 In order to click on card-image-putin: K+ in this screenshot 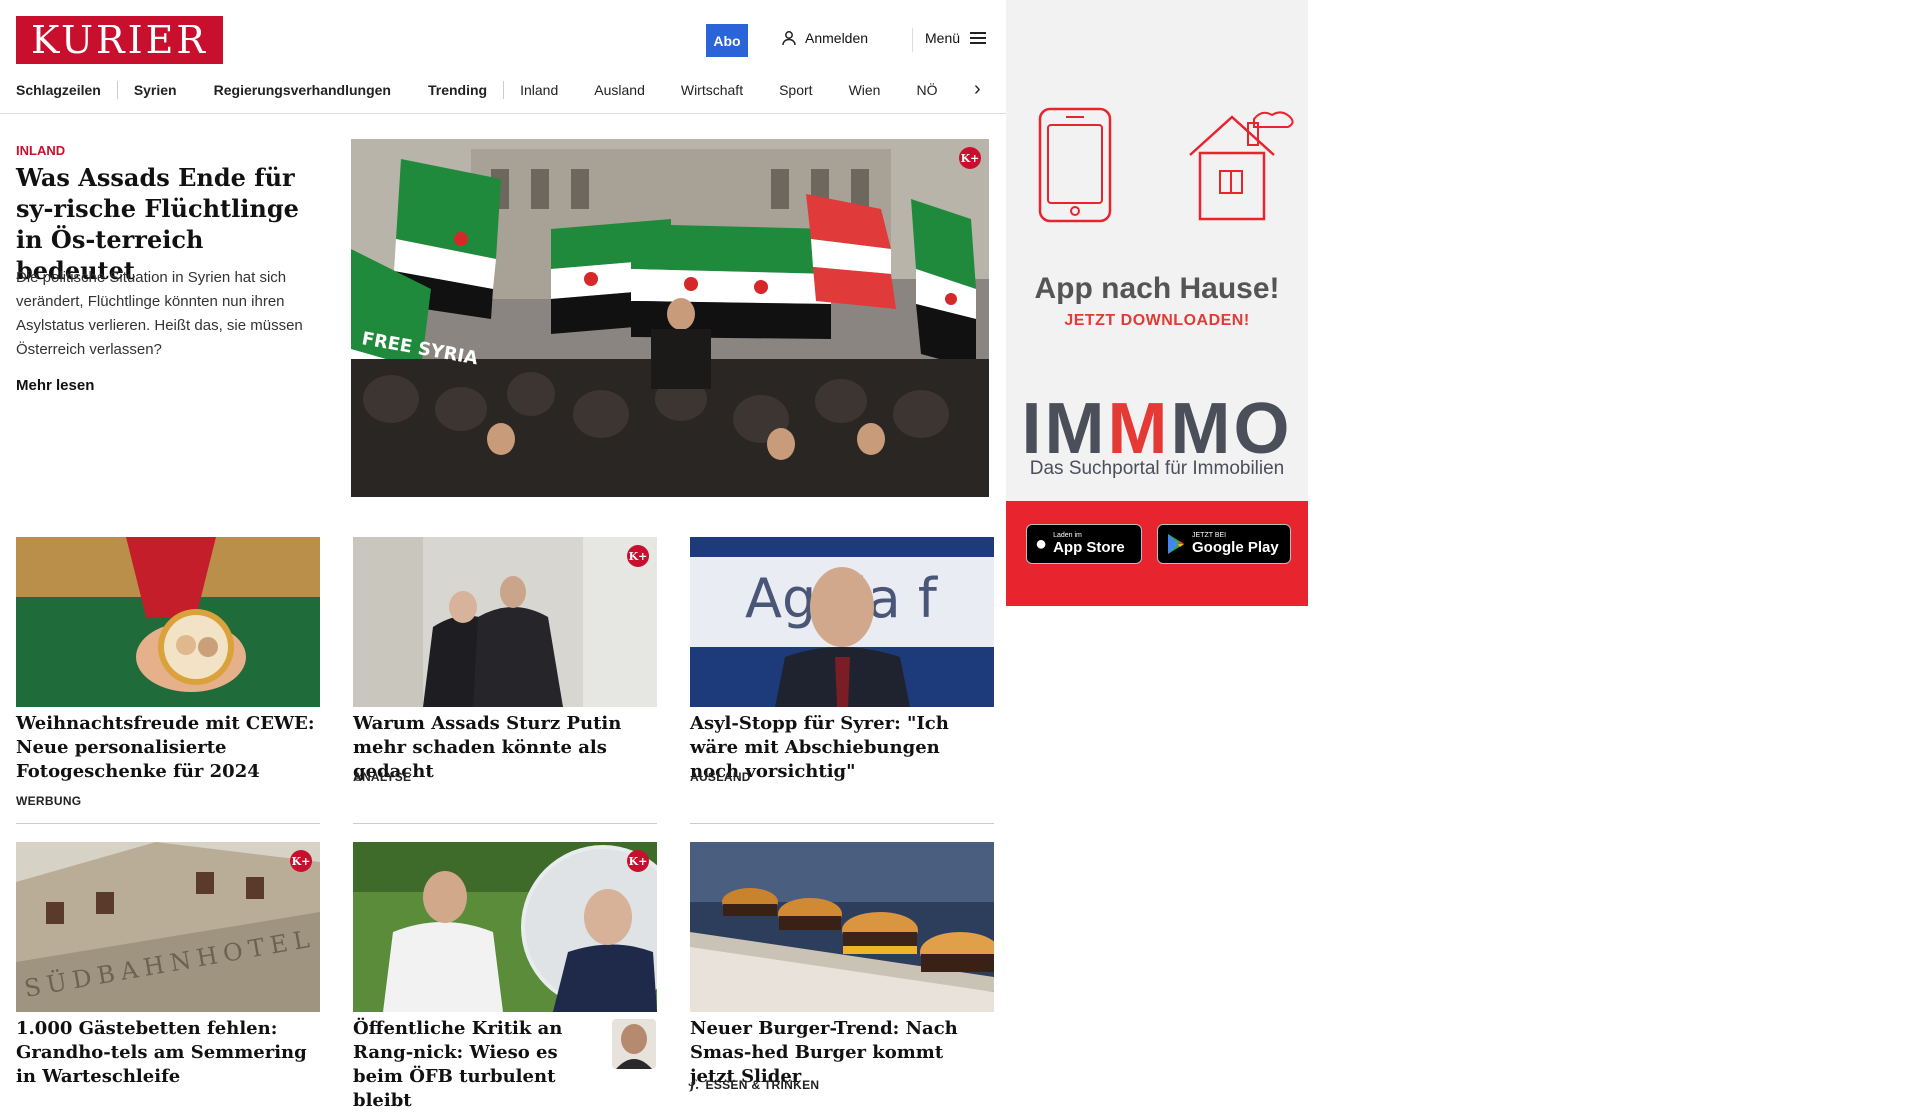, I will do `click(505, 622)`.